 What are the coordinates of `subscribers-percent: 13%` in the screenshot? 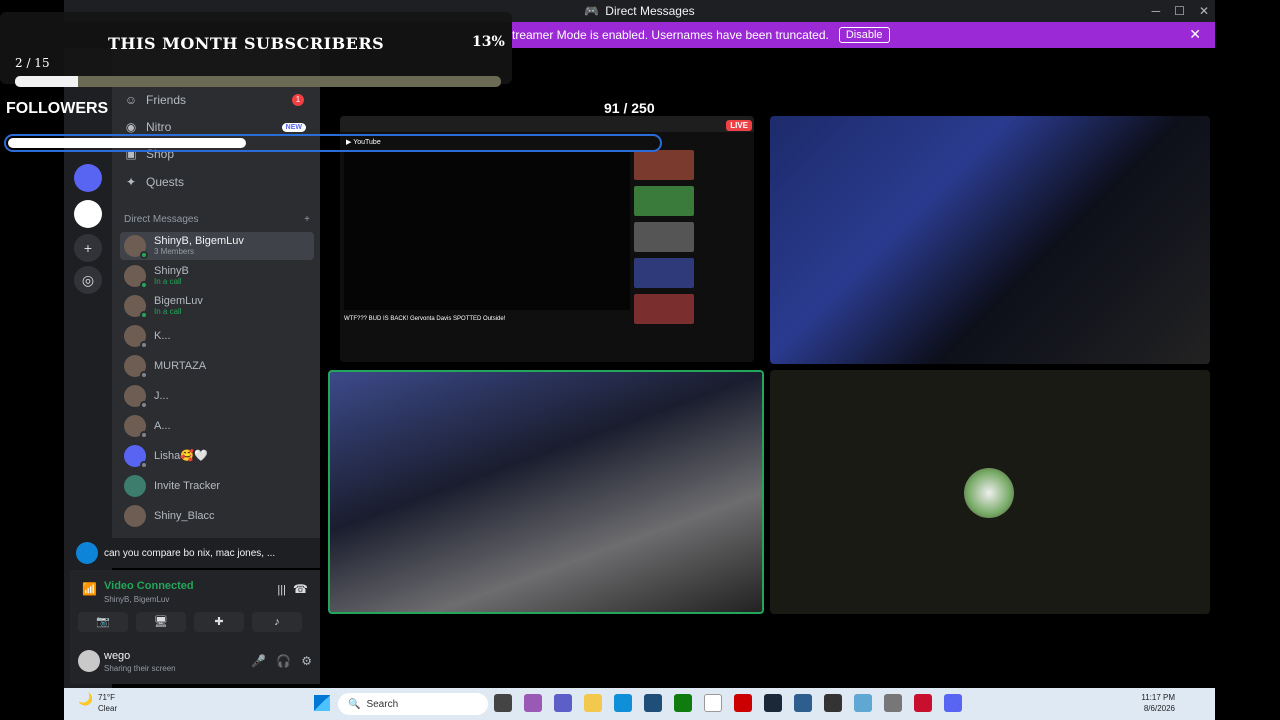 It's located at (488, 42).